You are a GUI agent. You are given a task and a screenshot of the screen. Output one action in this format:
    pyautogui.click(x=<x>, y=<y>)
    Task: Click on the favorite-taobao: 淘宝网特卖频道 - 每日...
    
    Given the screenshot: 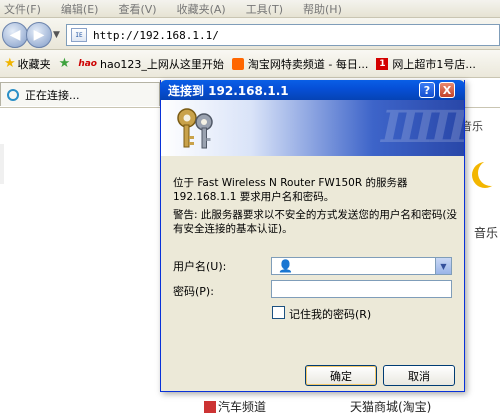 What is the action you would take?
    pyautogui.click(x=300, y=64)
    